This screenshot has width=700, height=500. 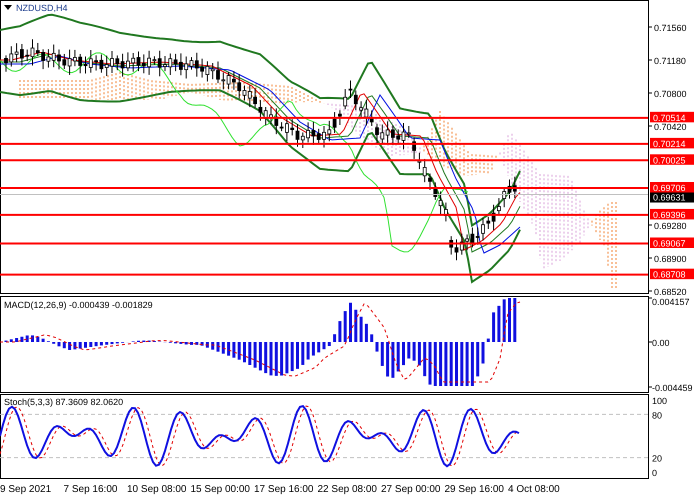 What do you see at coordinates (91, 489) in the screenshot?
I see `time-label: 7 Sep 16:00` at bounding box center [91, 489].